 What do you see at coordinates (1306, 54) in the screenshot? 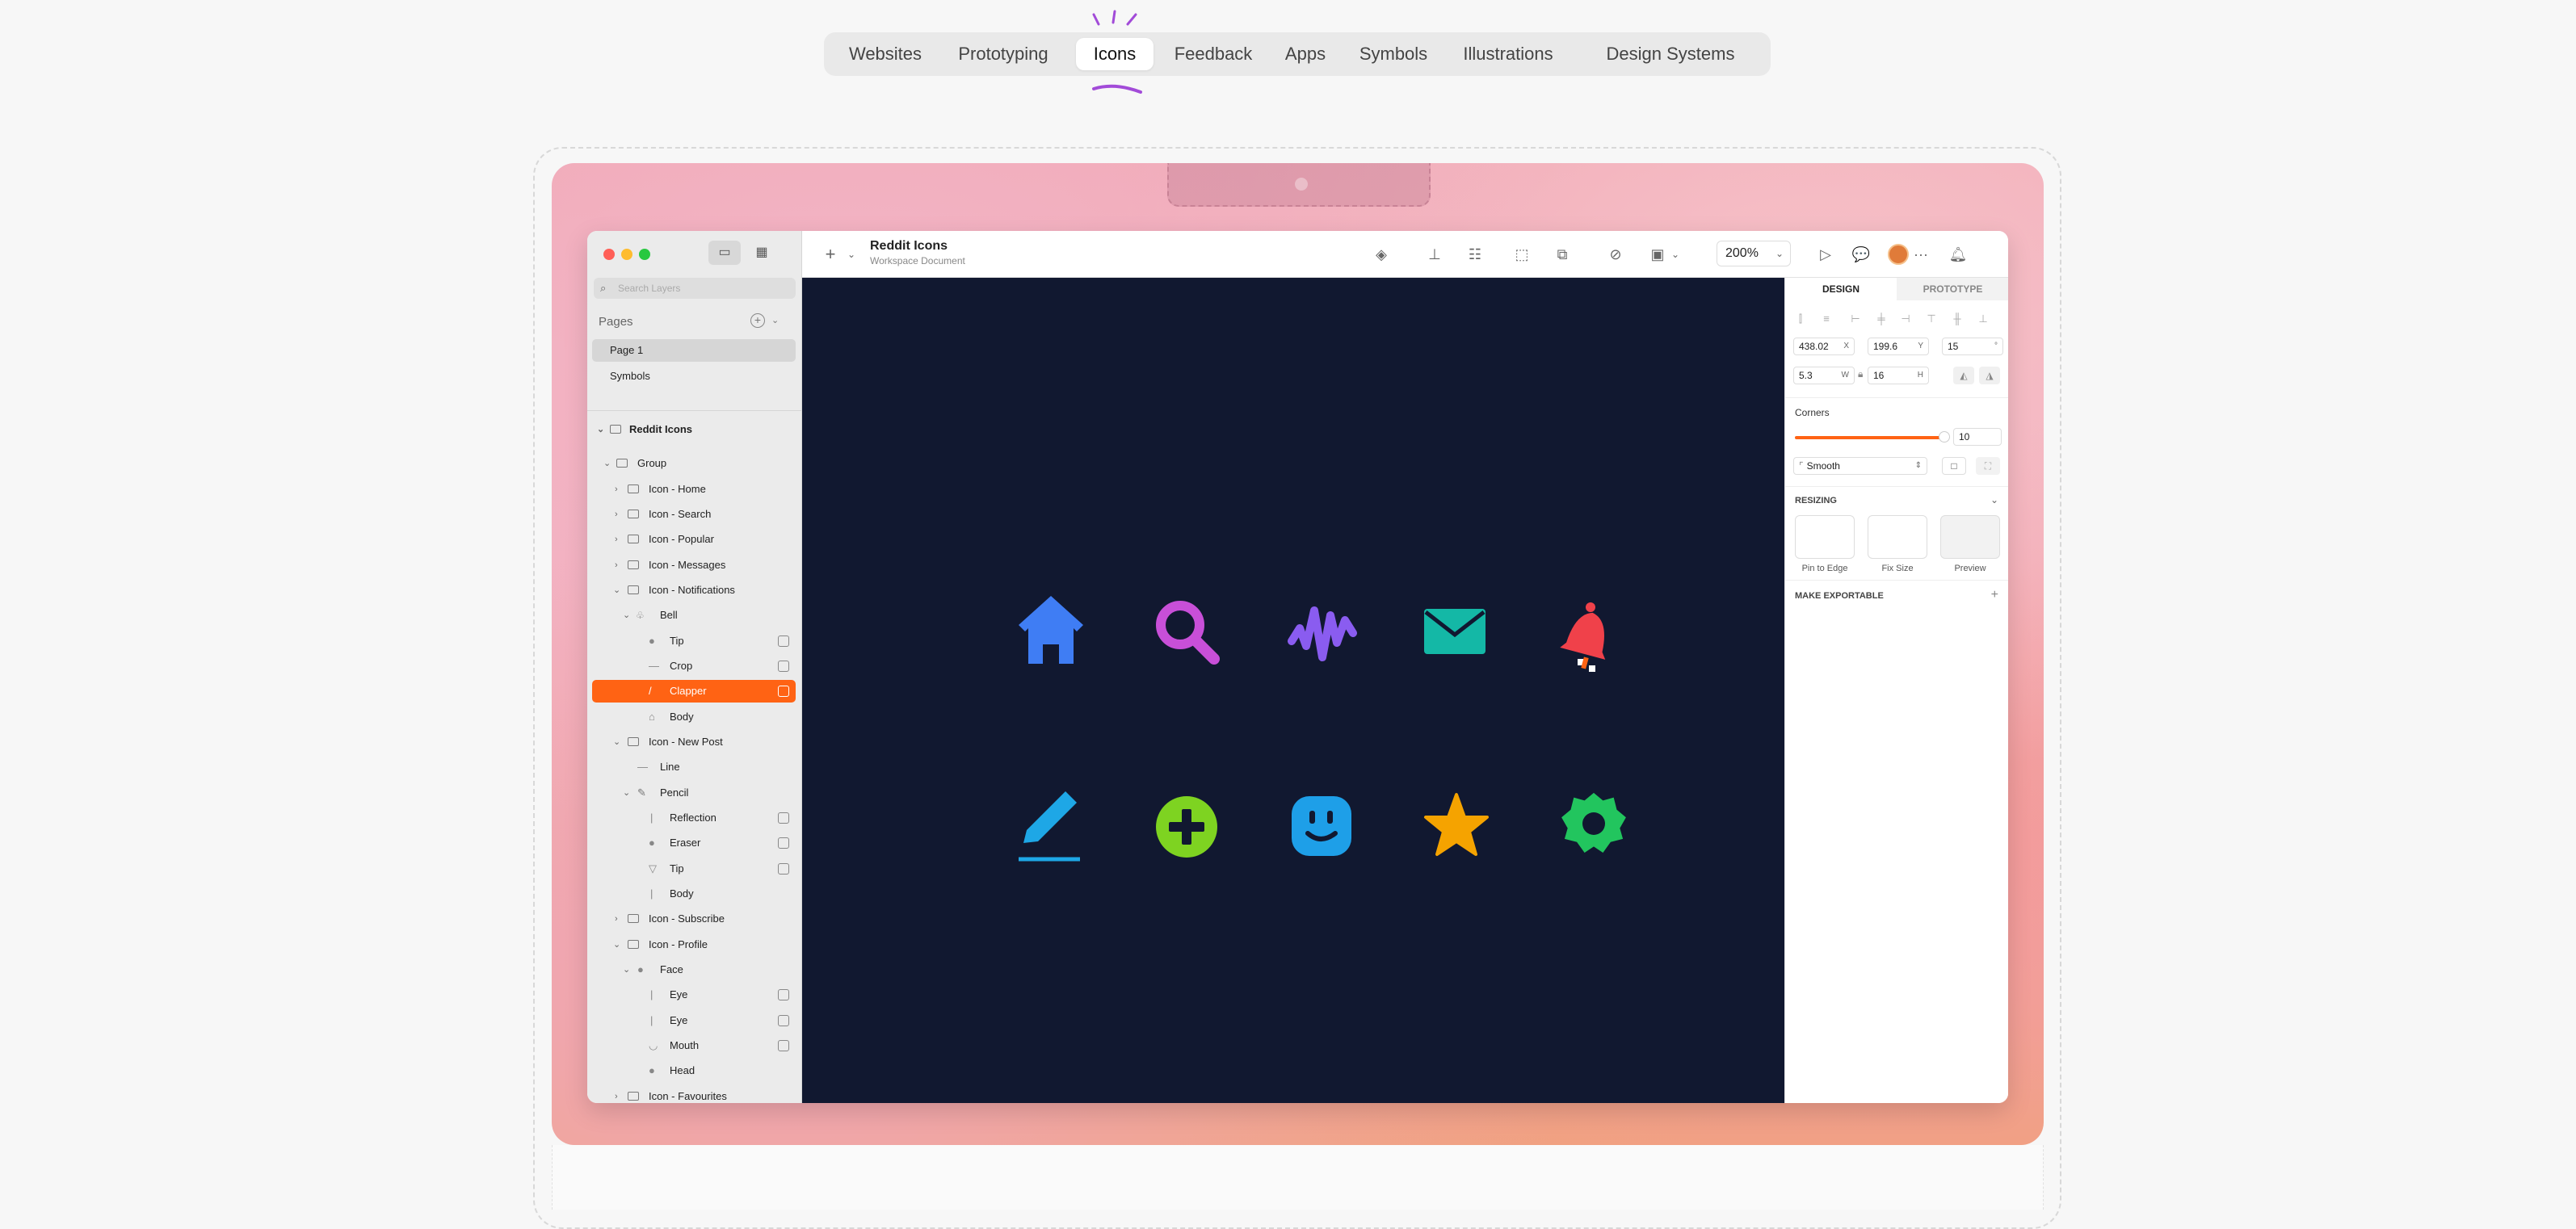
I see `tab-apps: Apps` at bounding box center [1306, 54].